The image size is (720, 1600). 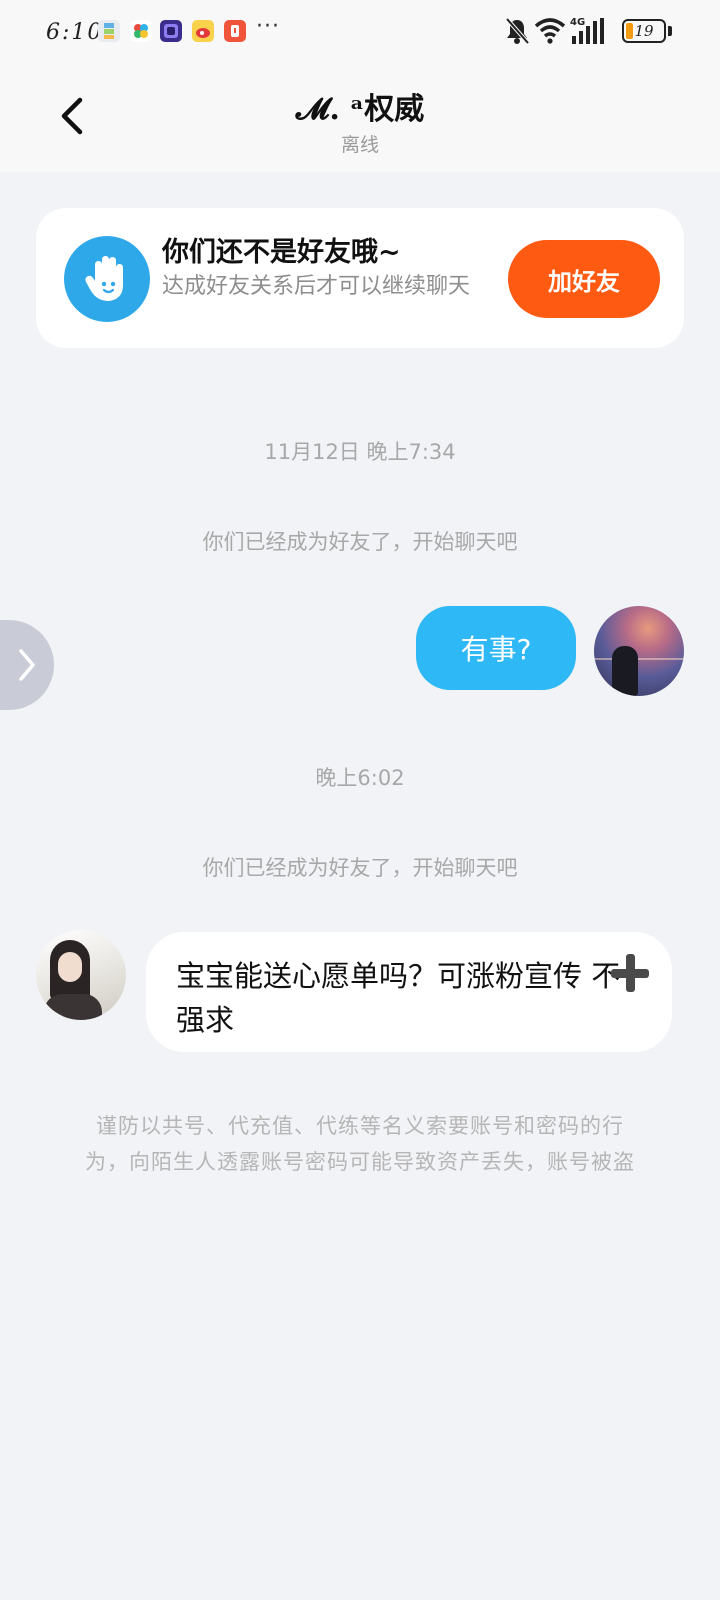 I want to click on contact-status: 离线, so click(x=359, y=145).